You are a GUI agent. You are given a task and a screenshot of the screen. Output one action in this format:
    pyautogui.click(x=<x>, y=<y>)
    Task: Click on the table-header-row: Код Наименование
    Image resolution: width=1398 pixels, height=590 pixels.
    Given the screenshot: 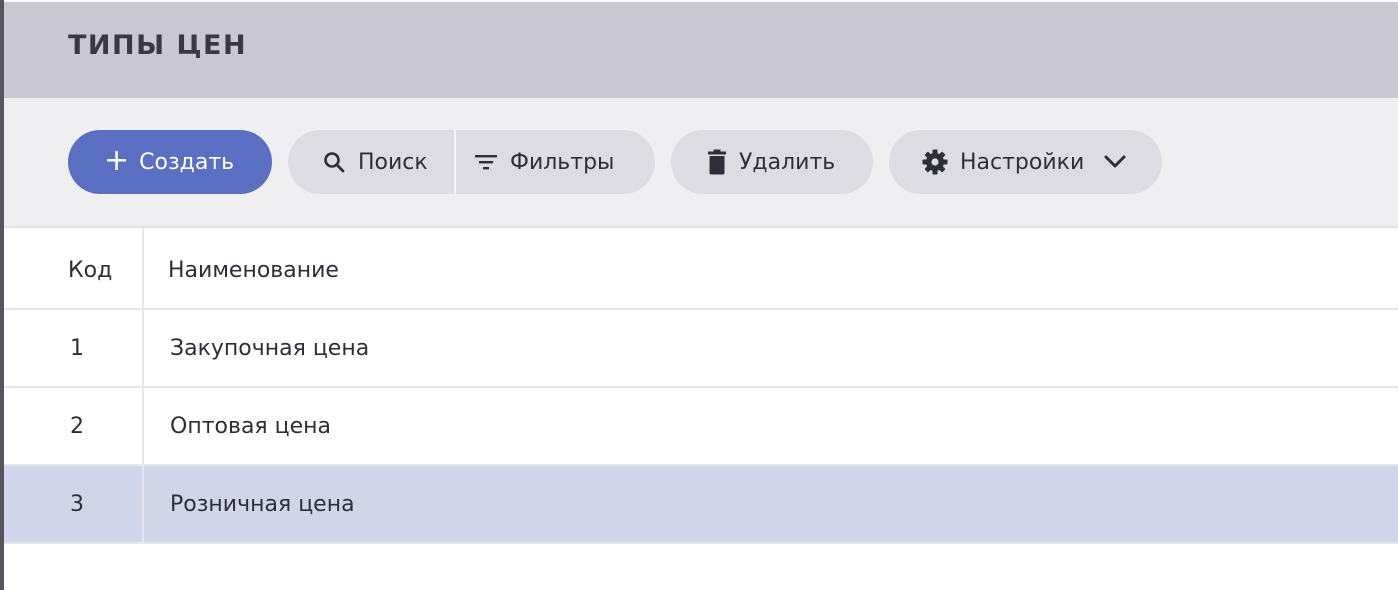 What is the action you would take?
    pyautogui.click(x=701, y=269)
    